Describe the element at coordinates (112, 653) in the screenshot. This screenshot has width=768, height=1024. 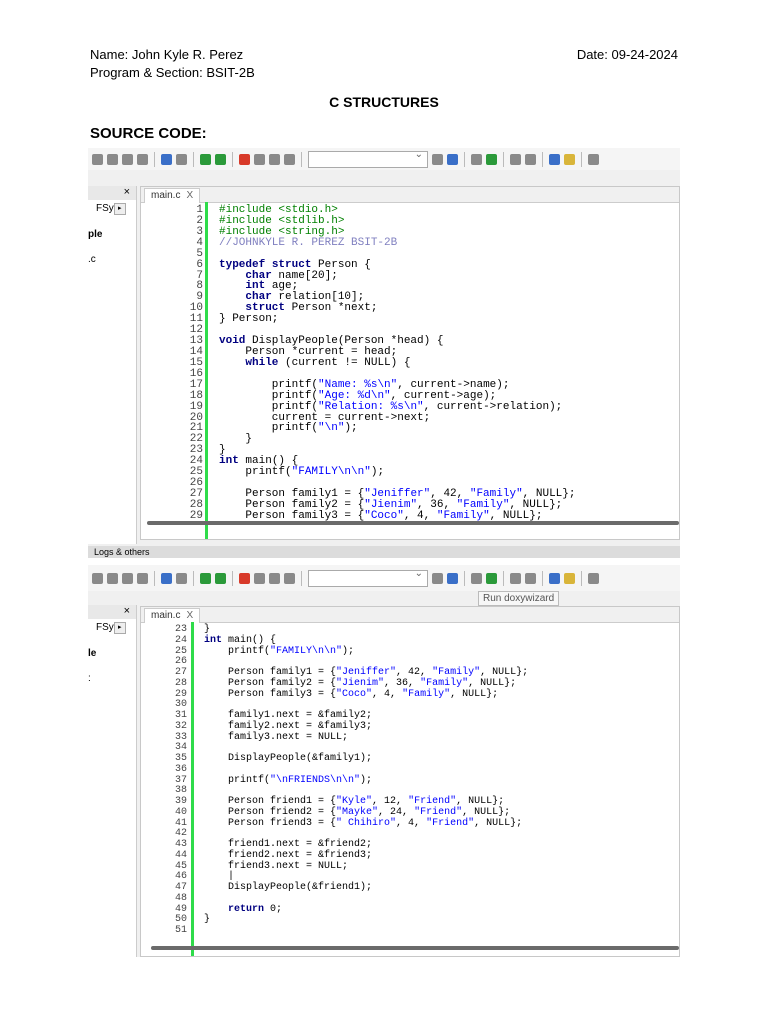
I see `project-item: le` at that location.